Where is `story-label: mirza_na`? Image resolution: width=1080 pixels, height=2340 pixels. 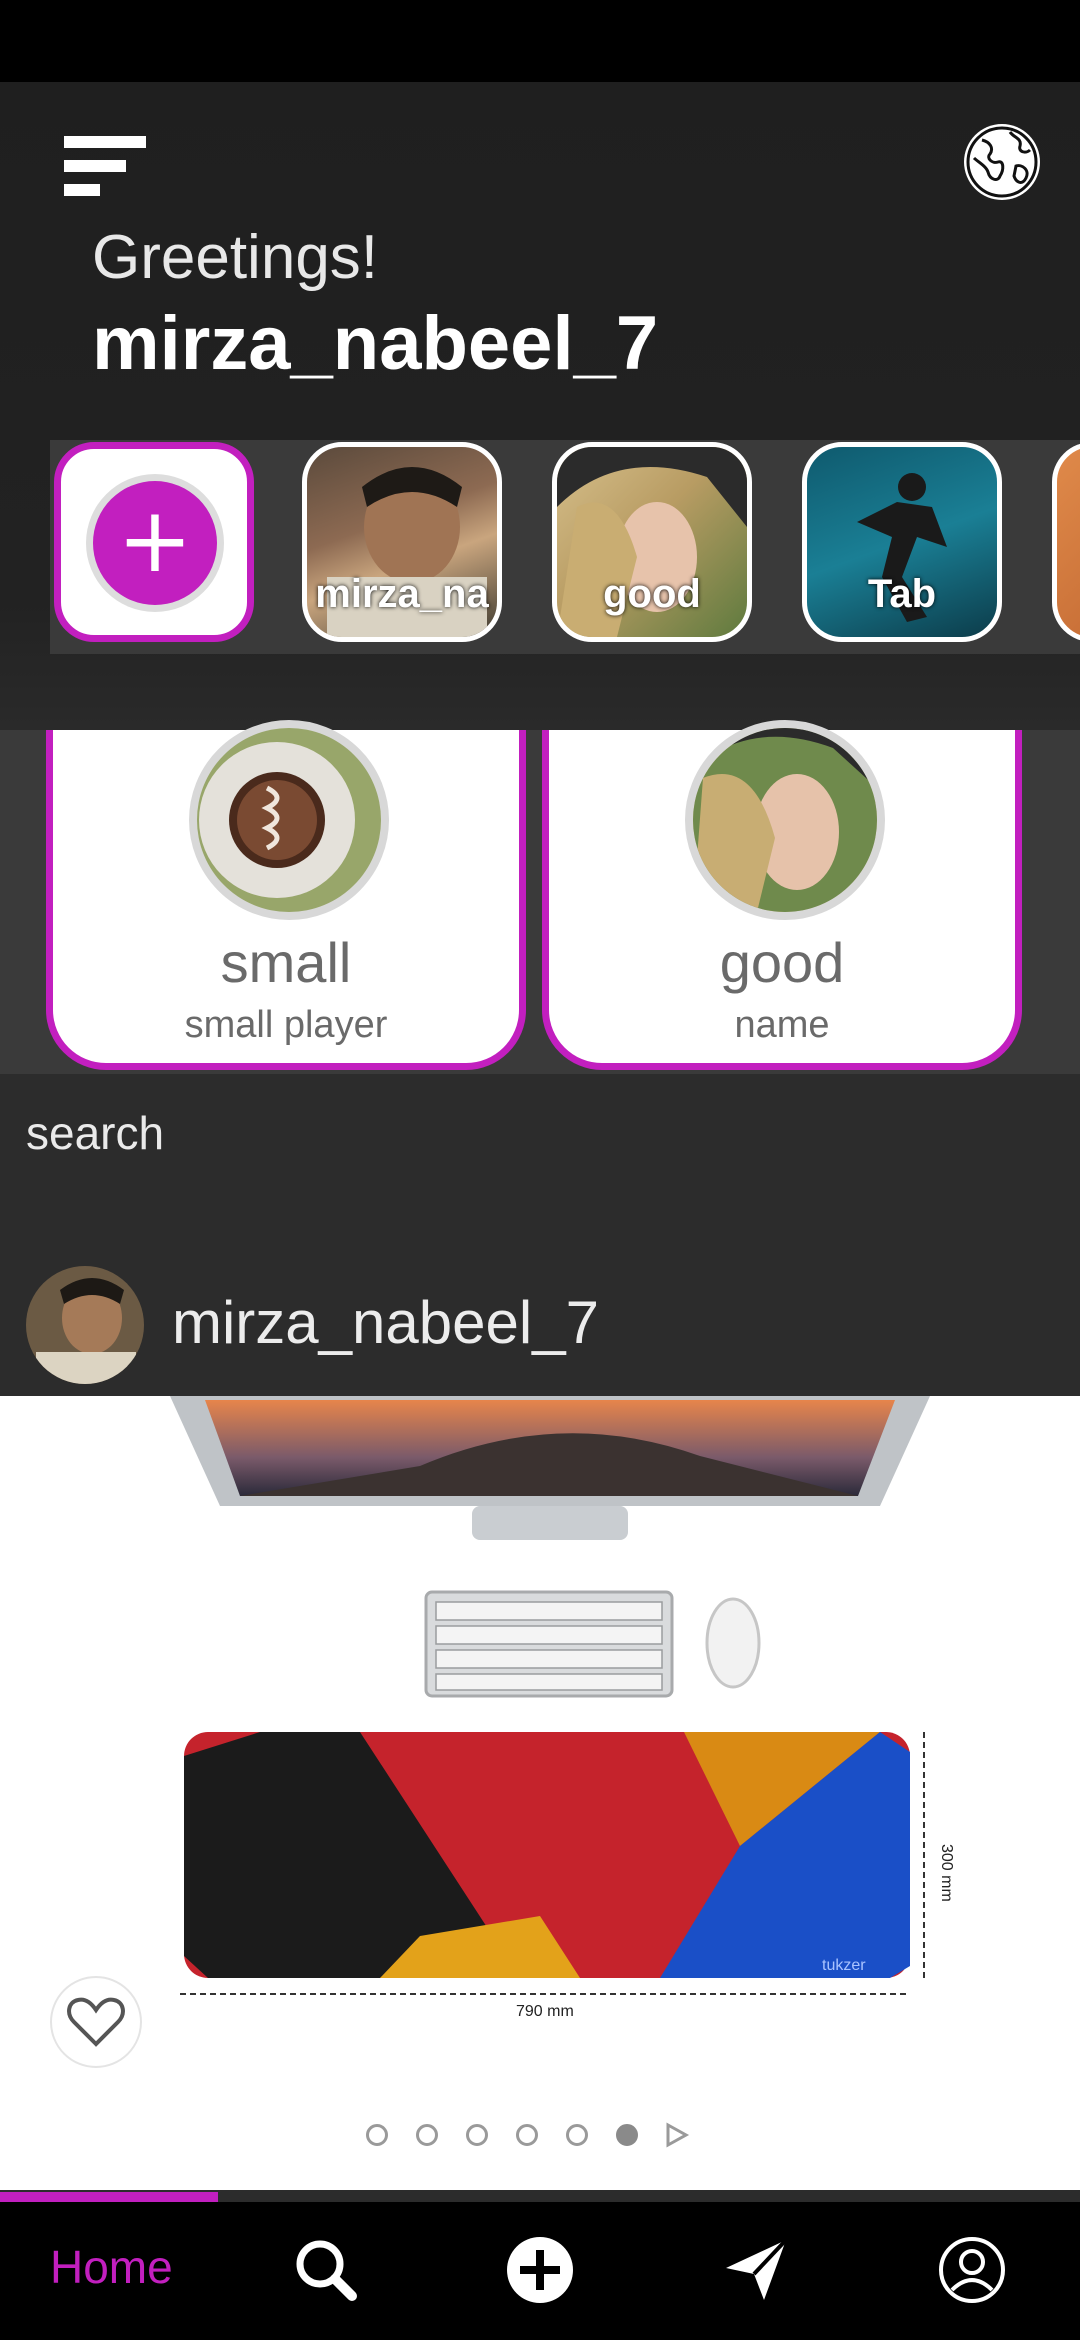 story-label: mirza_na is located at coordinates (402, 594).